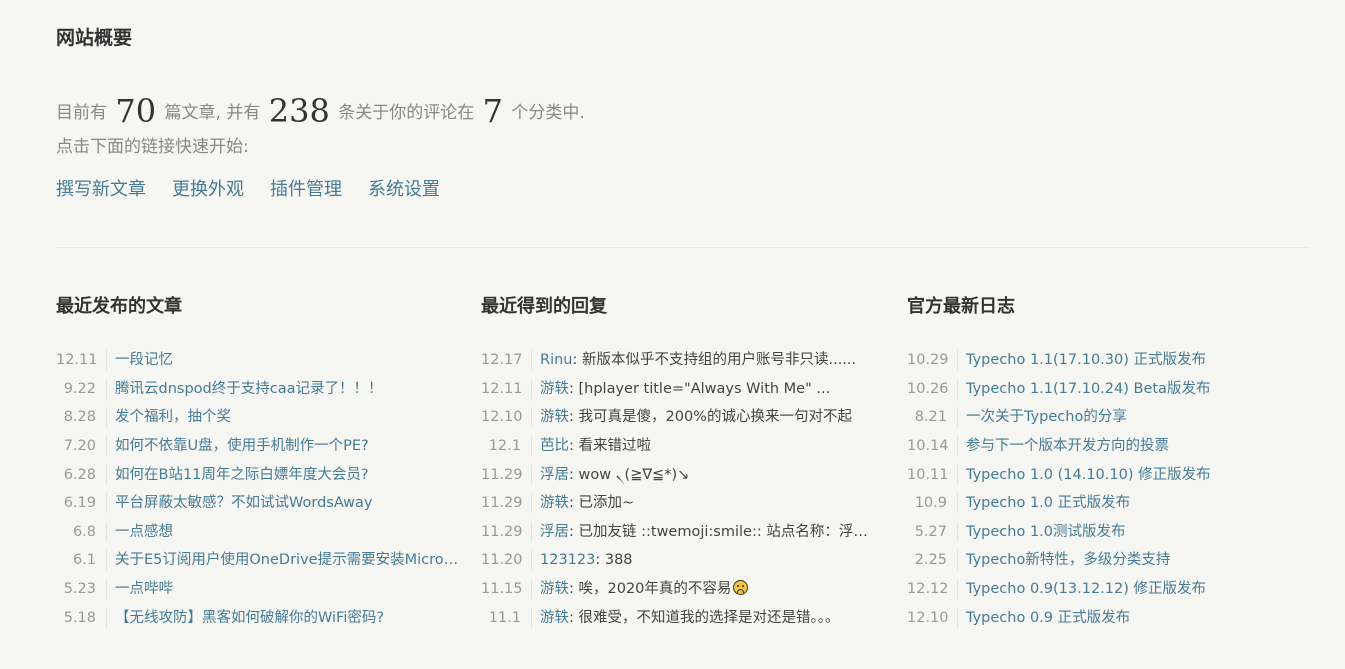 This screenshot has height=669, width=1345. What do you see at coordinates (932, 388) in the screenshot?
I see `log-date: 10.26` at bounding box center [932, 388].